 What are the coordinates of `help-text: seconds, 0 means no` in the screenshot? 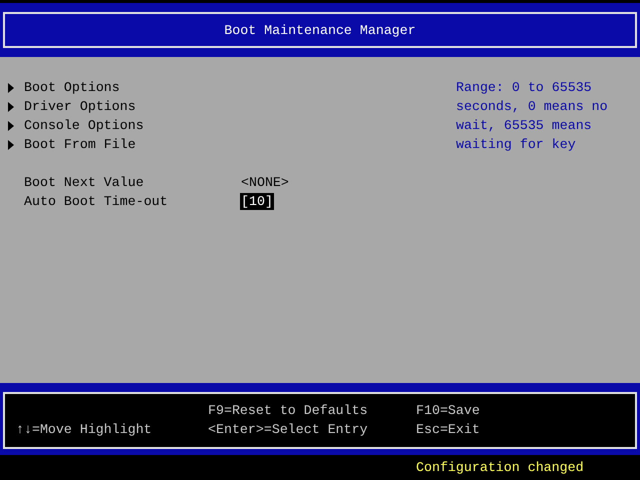 It's located at (532, 107).